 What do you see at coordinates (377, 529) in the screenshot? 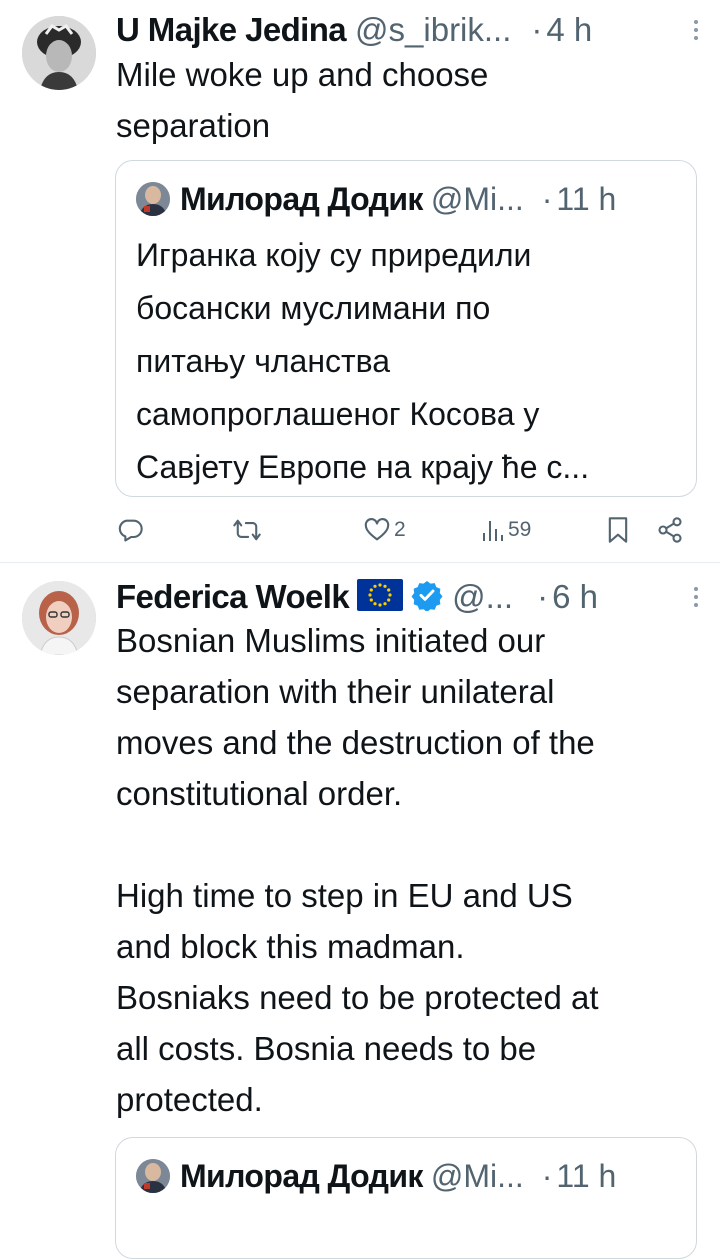
I see `like-icon` at bounding box center [377, 529].